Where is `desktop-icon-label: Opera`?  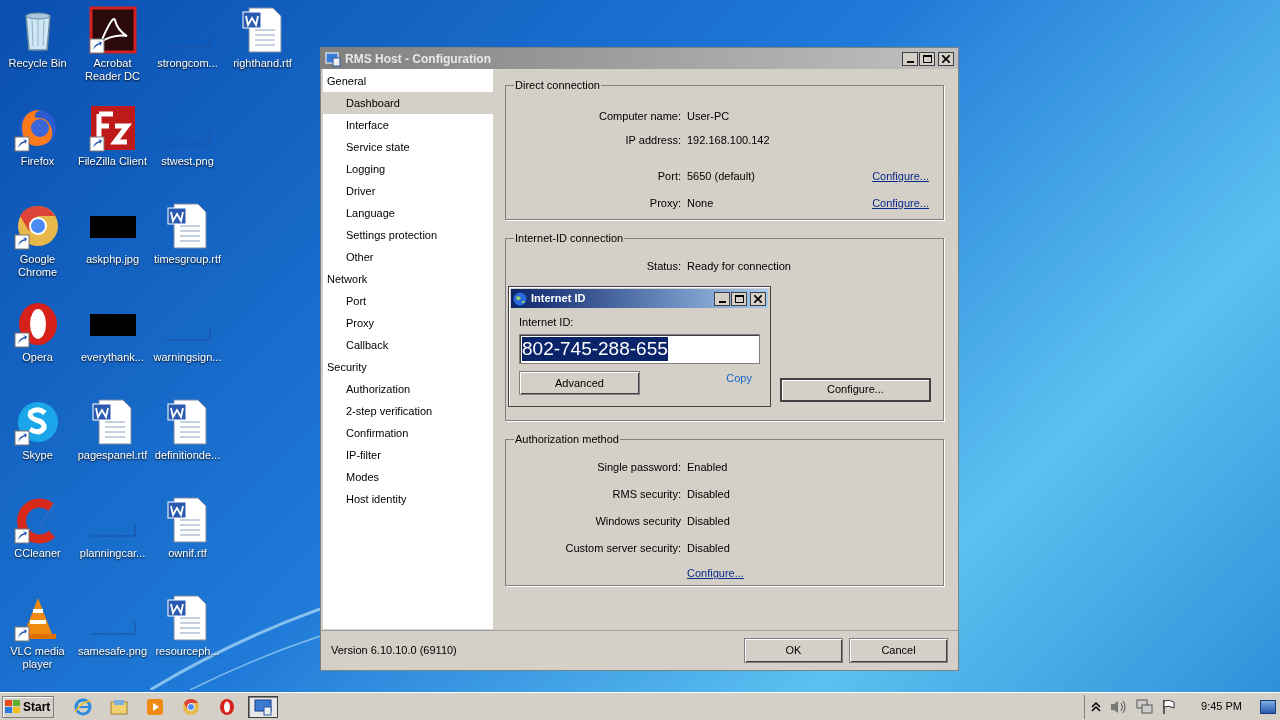
desktop-icon-label: Opera is located at coordinates (37, 357).